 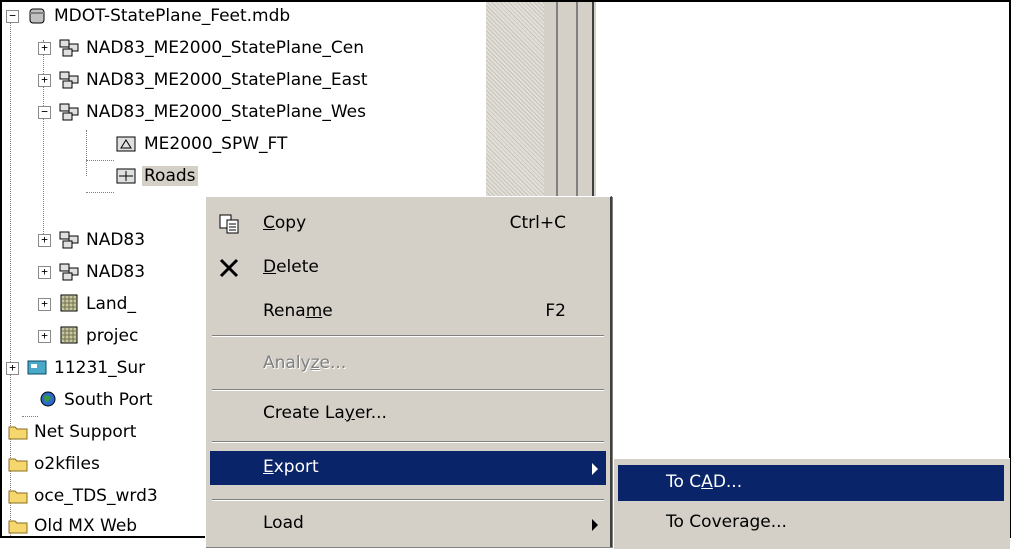 I want to click on tree-item: + NAD83_ME2000_StatePlane_East, so click(x=244, y=81).